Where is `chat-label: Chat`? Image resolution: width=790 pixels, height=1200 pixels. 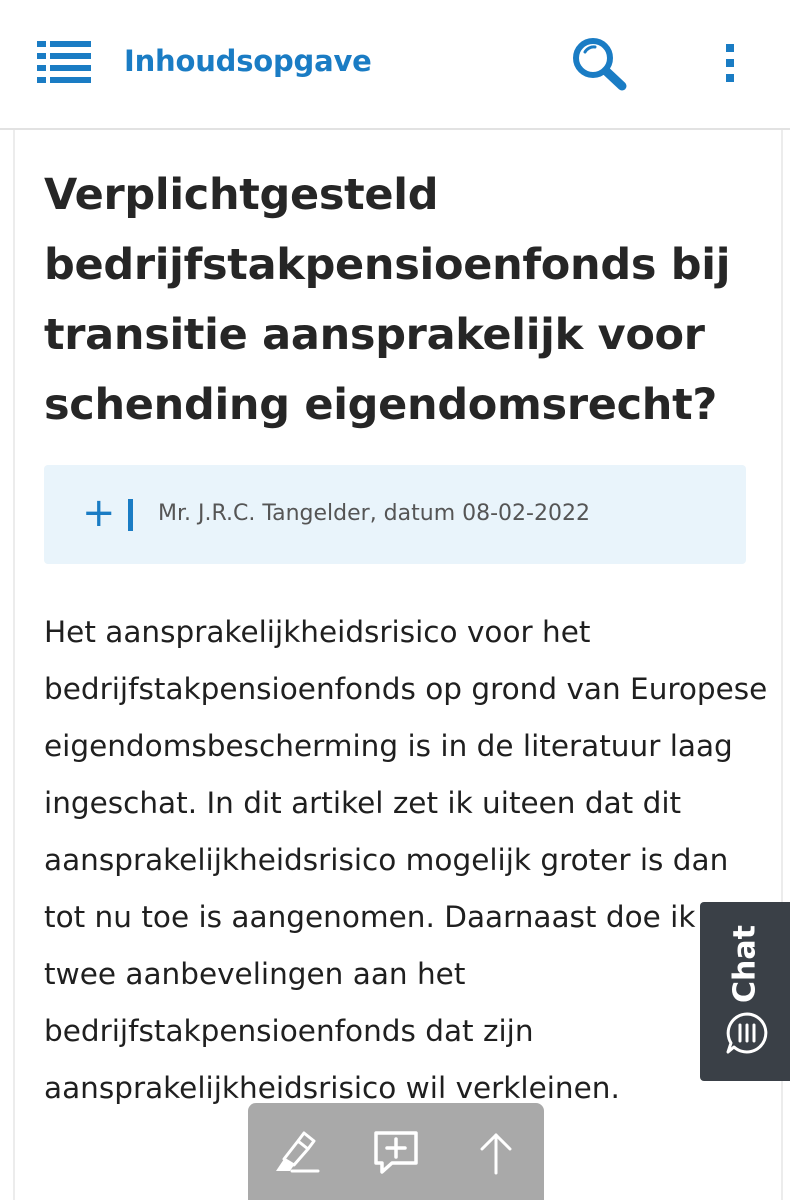
chat-label: Chat is located at coordinates (745, 964).